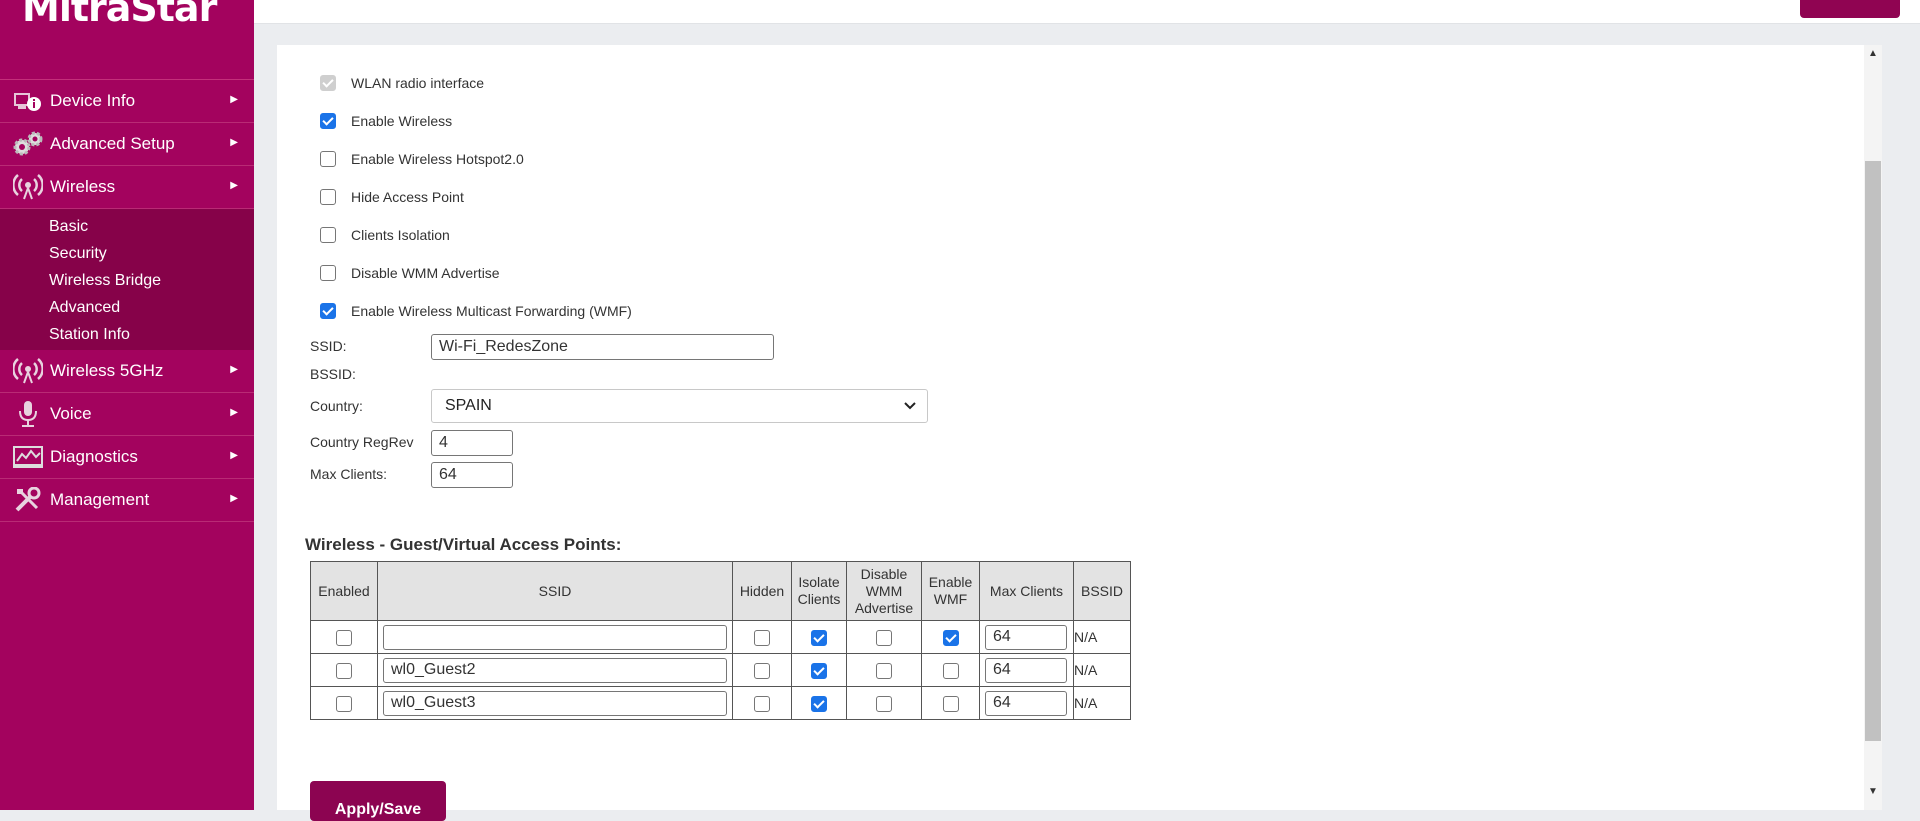 This screenshot has width=1920, height=821. What do you see at coordinates (555, 703) in the screenshot?
I see `guest-ssid-input: wl0_Guest3` at bounding box center [555, 703].